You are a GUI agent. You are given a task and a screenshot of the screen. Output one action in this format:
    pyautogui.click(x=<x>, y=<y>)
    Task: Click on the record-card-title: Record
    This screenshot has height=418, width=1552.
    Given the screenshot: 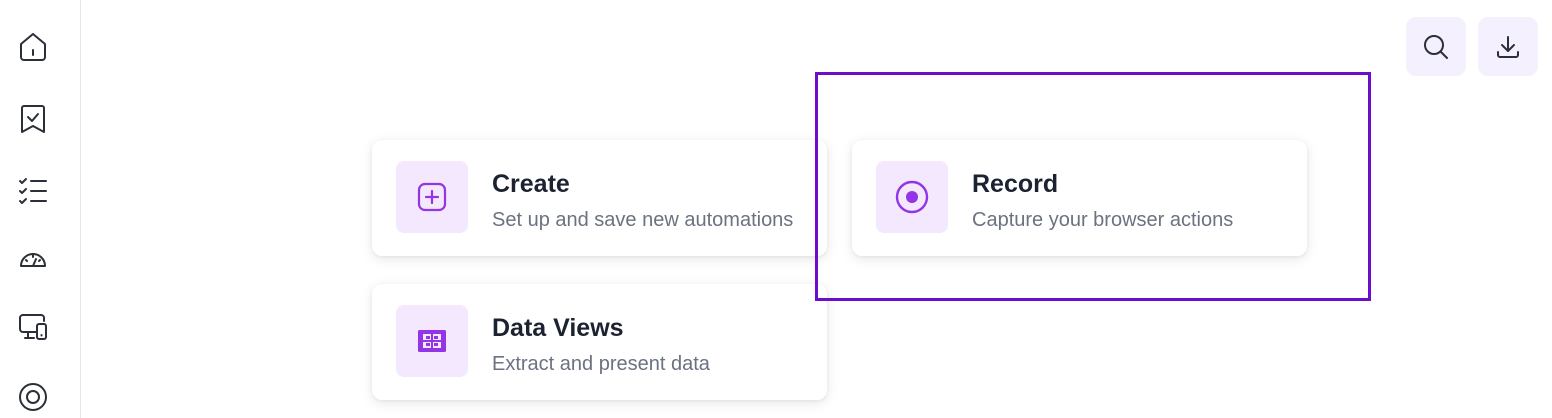 What is the action you would take?
    pyautogui.click(x=1015, y=184)
    